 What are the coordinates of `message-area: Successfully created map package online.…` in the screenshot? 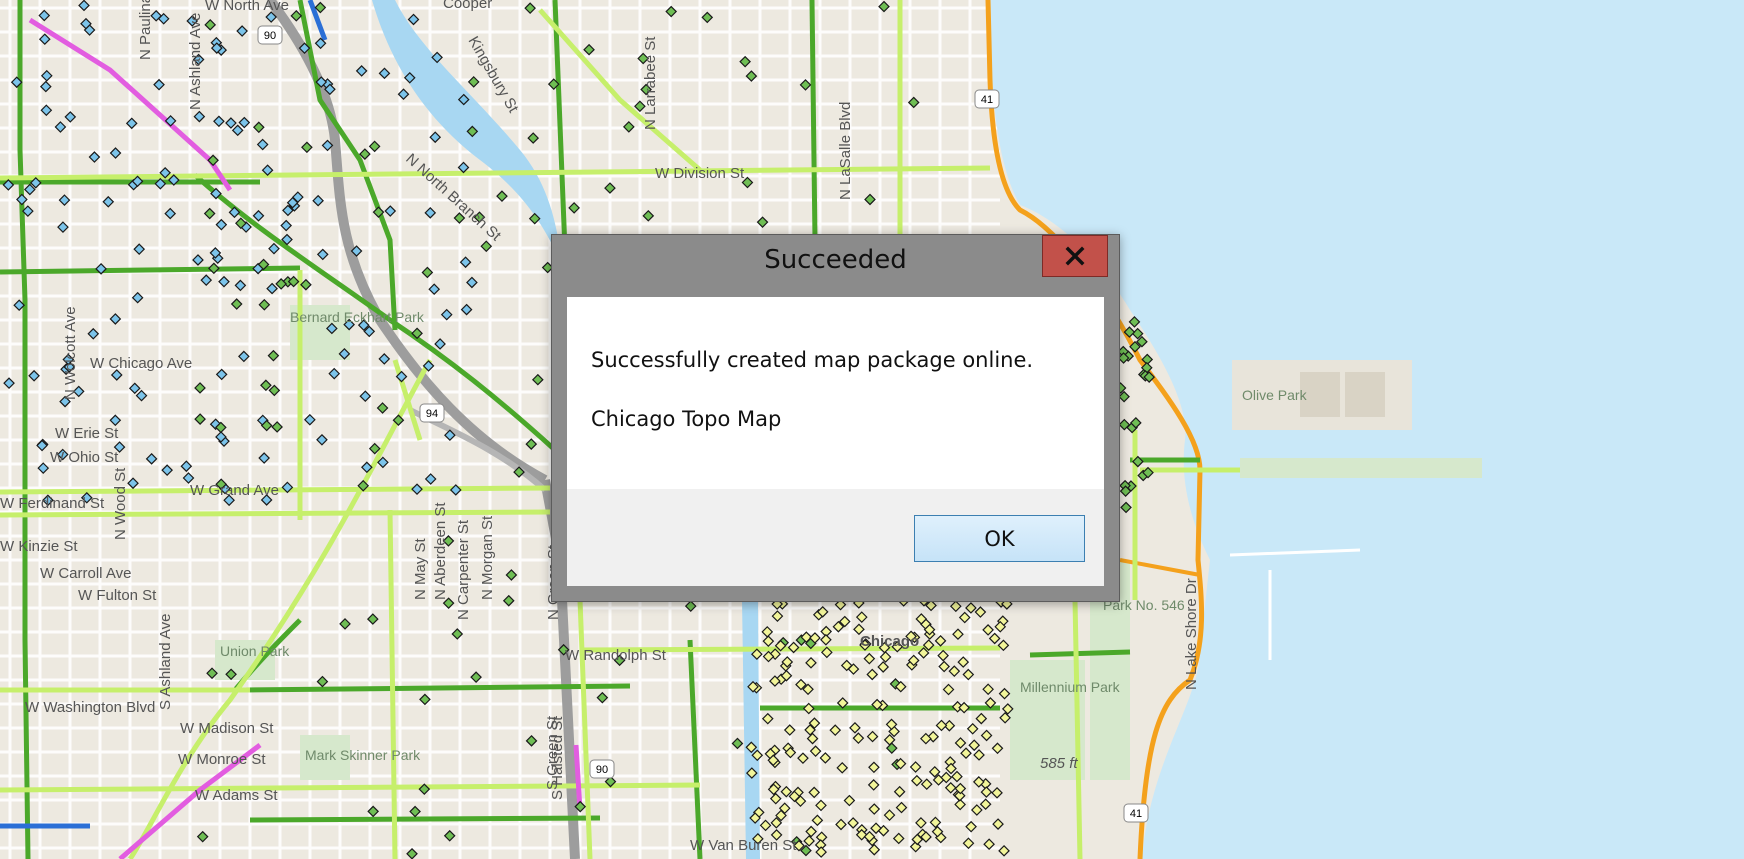 It's located at (835, 393).